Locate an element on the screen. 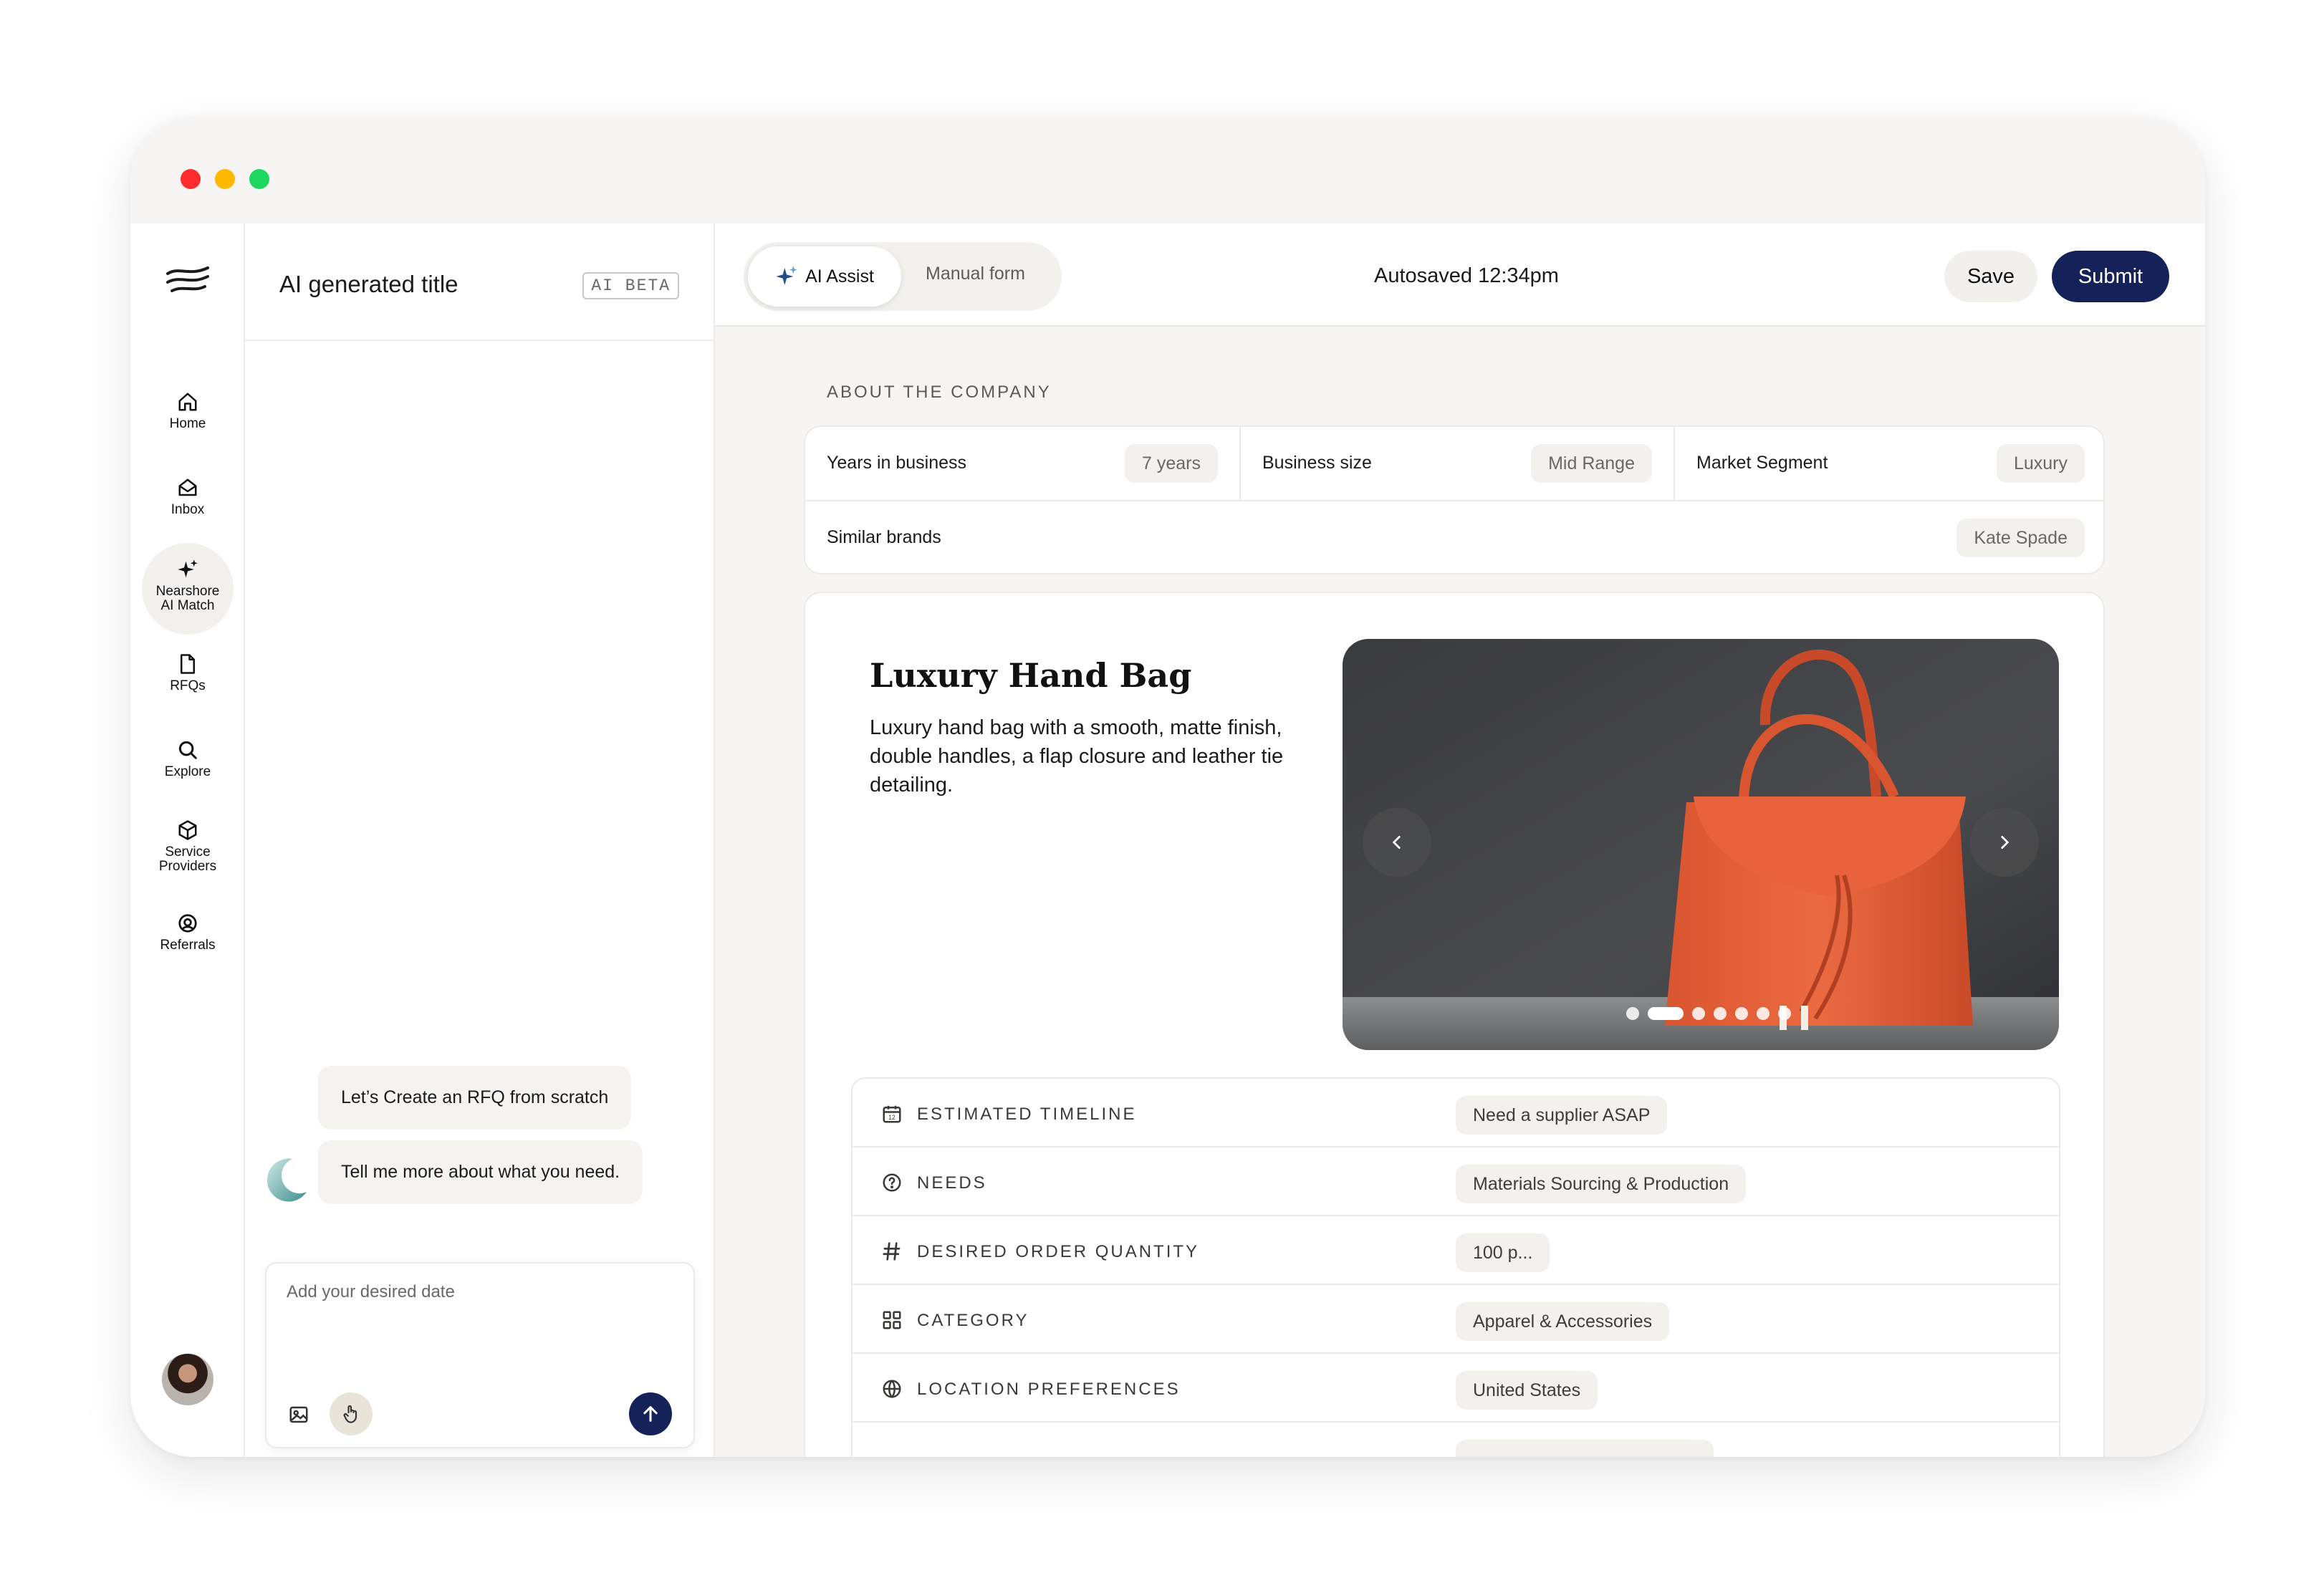 The width and height of the screenshot is (2324, 1593). company-field-similar-brands: Similar brands Kate Spade is located at coordinates (1455, 538).